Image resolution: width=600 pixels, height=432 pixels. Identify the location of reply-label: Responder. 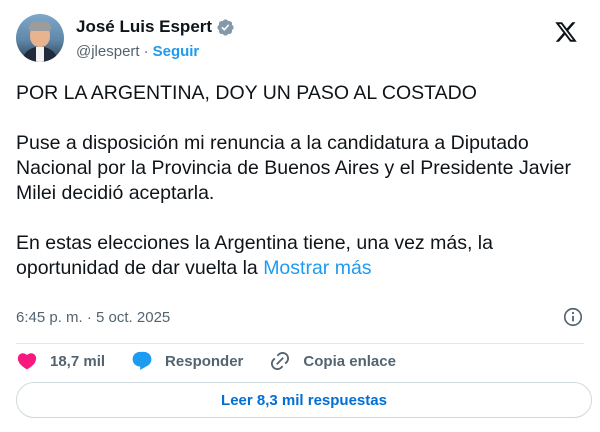
(204, 361).